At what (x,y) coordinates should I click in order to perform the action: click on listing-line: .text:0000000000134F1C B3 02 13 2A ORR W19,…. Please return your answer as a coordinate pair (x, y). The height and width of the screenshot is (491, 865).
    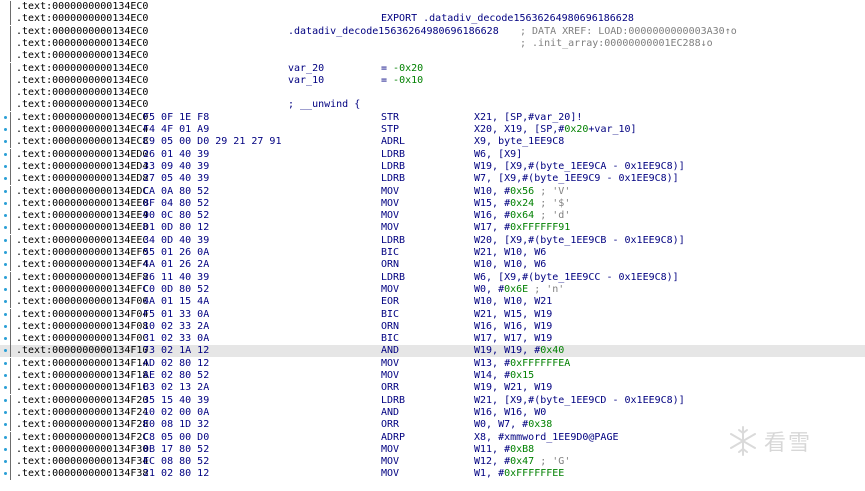
    Looking at the image, I should click on (432, 388).